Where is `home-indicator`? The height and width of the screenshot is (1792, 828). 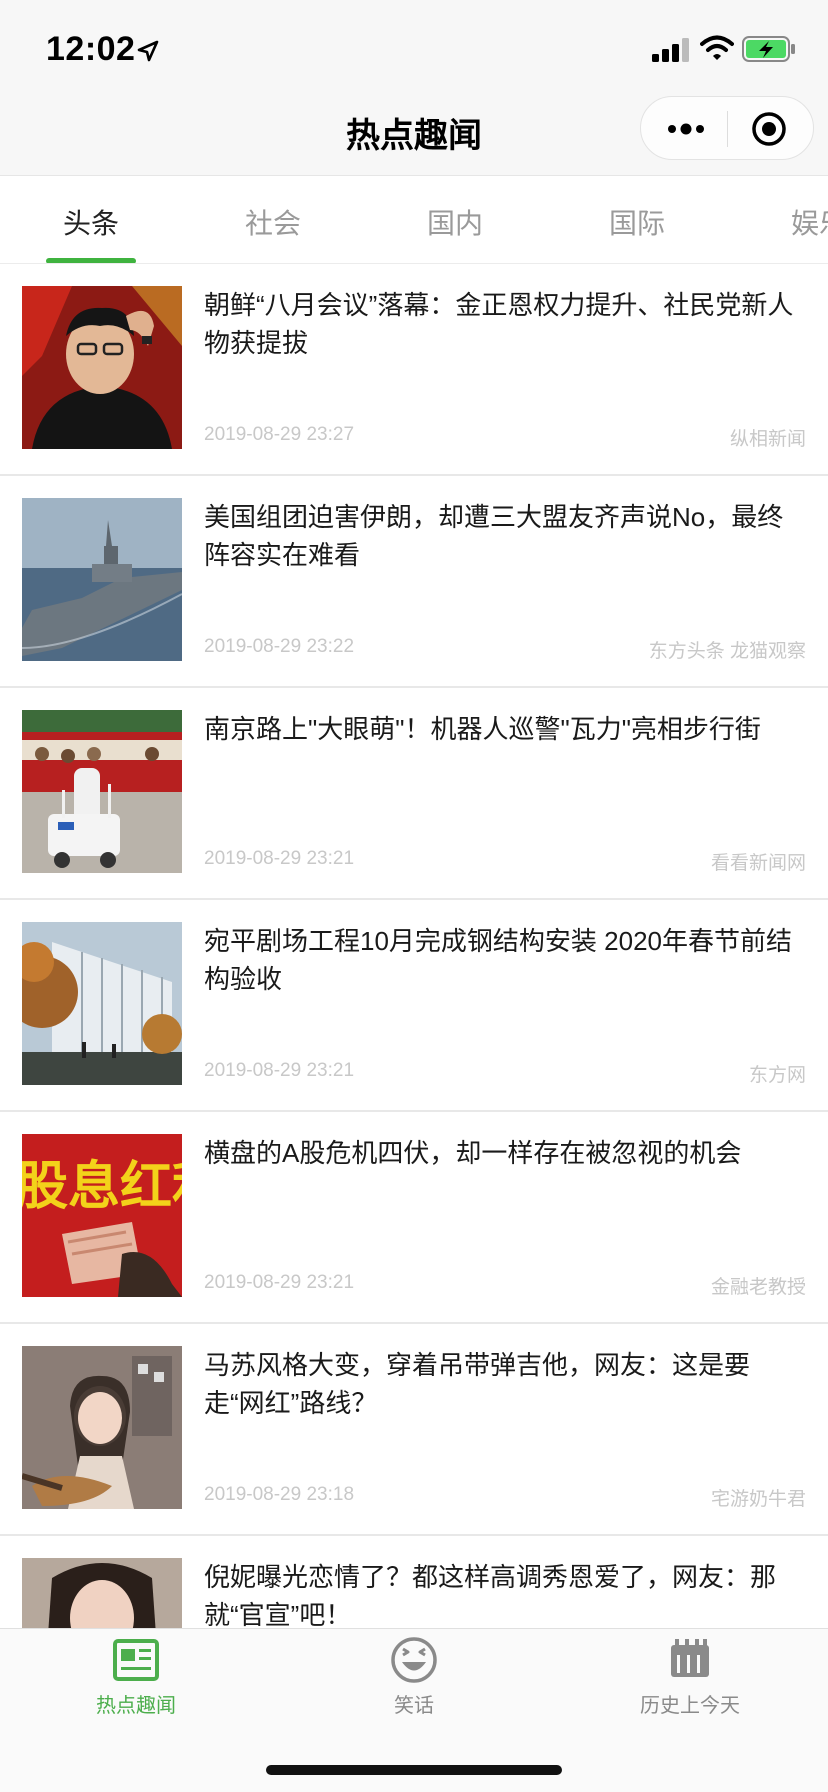
home-indicator is located at coordinates (414, 1770).